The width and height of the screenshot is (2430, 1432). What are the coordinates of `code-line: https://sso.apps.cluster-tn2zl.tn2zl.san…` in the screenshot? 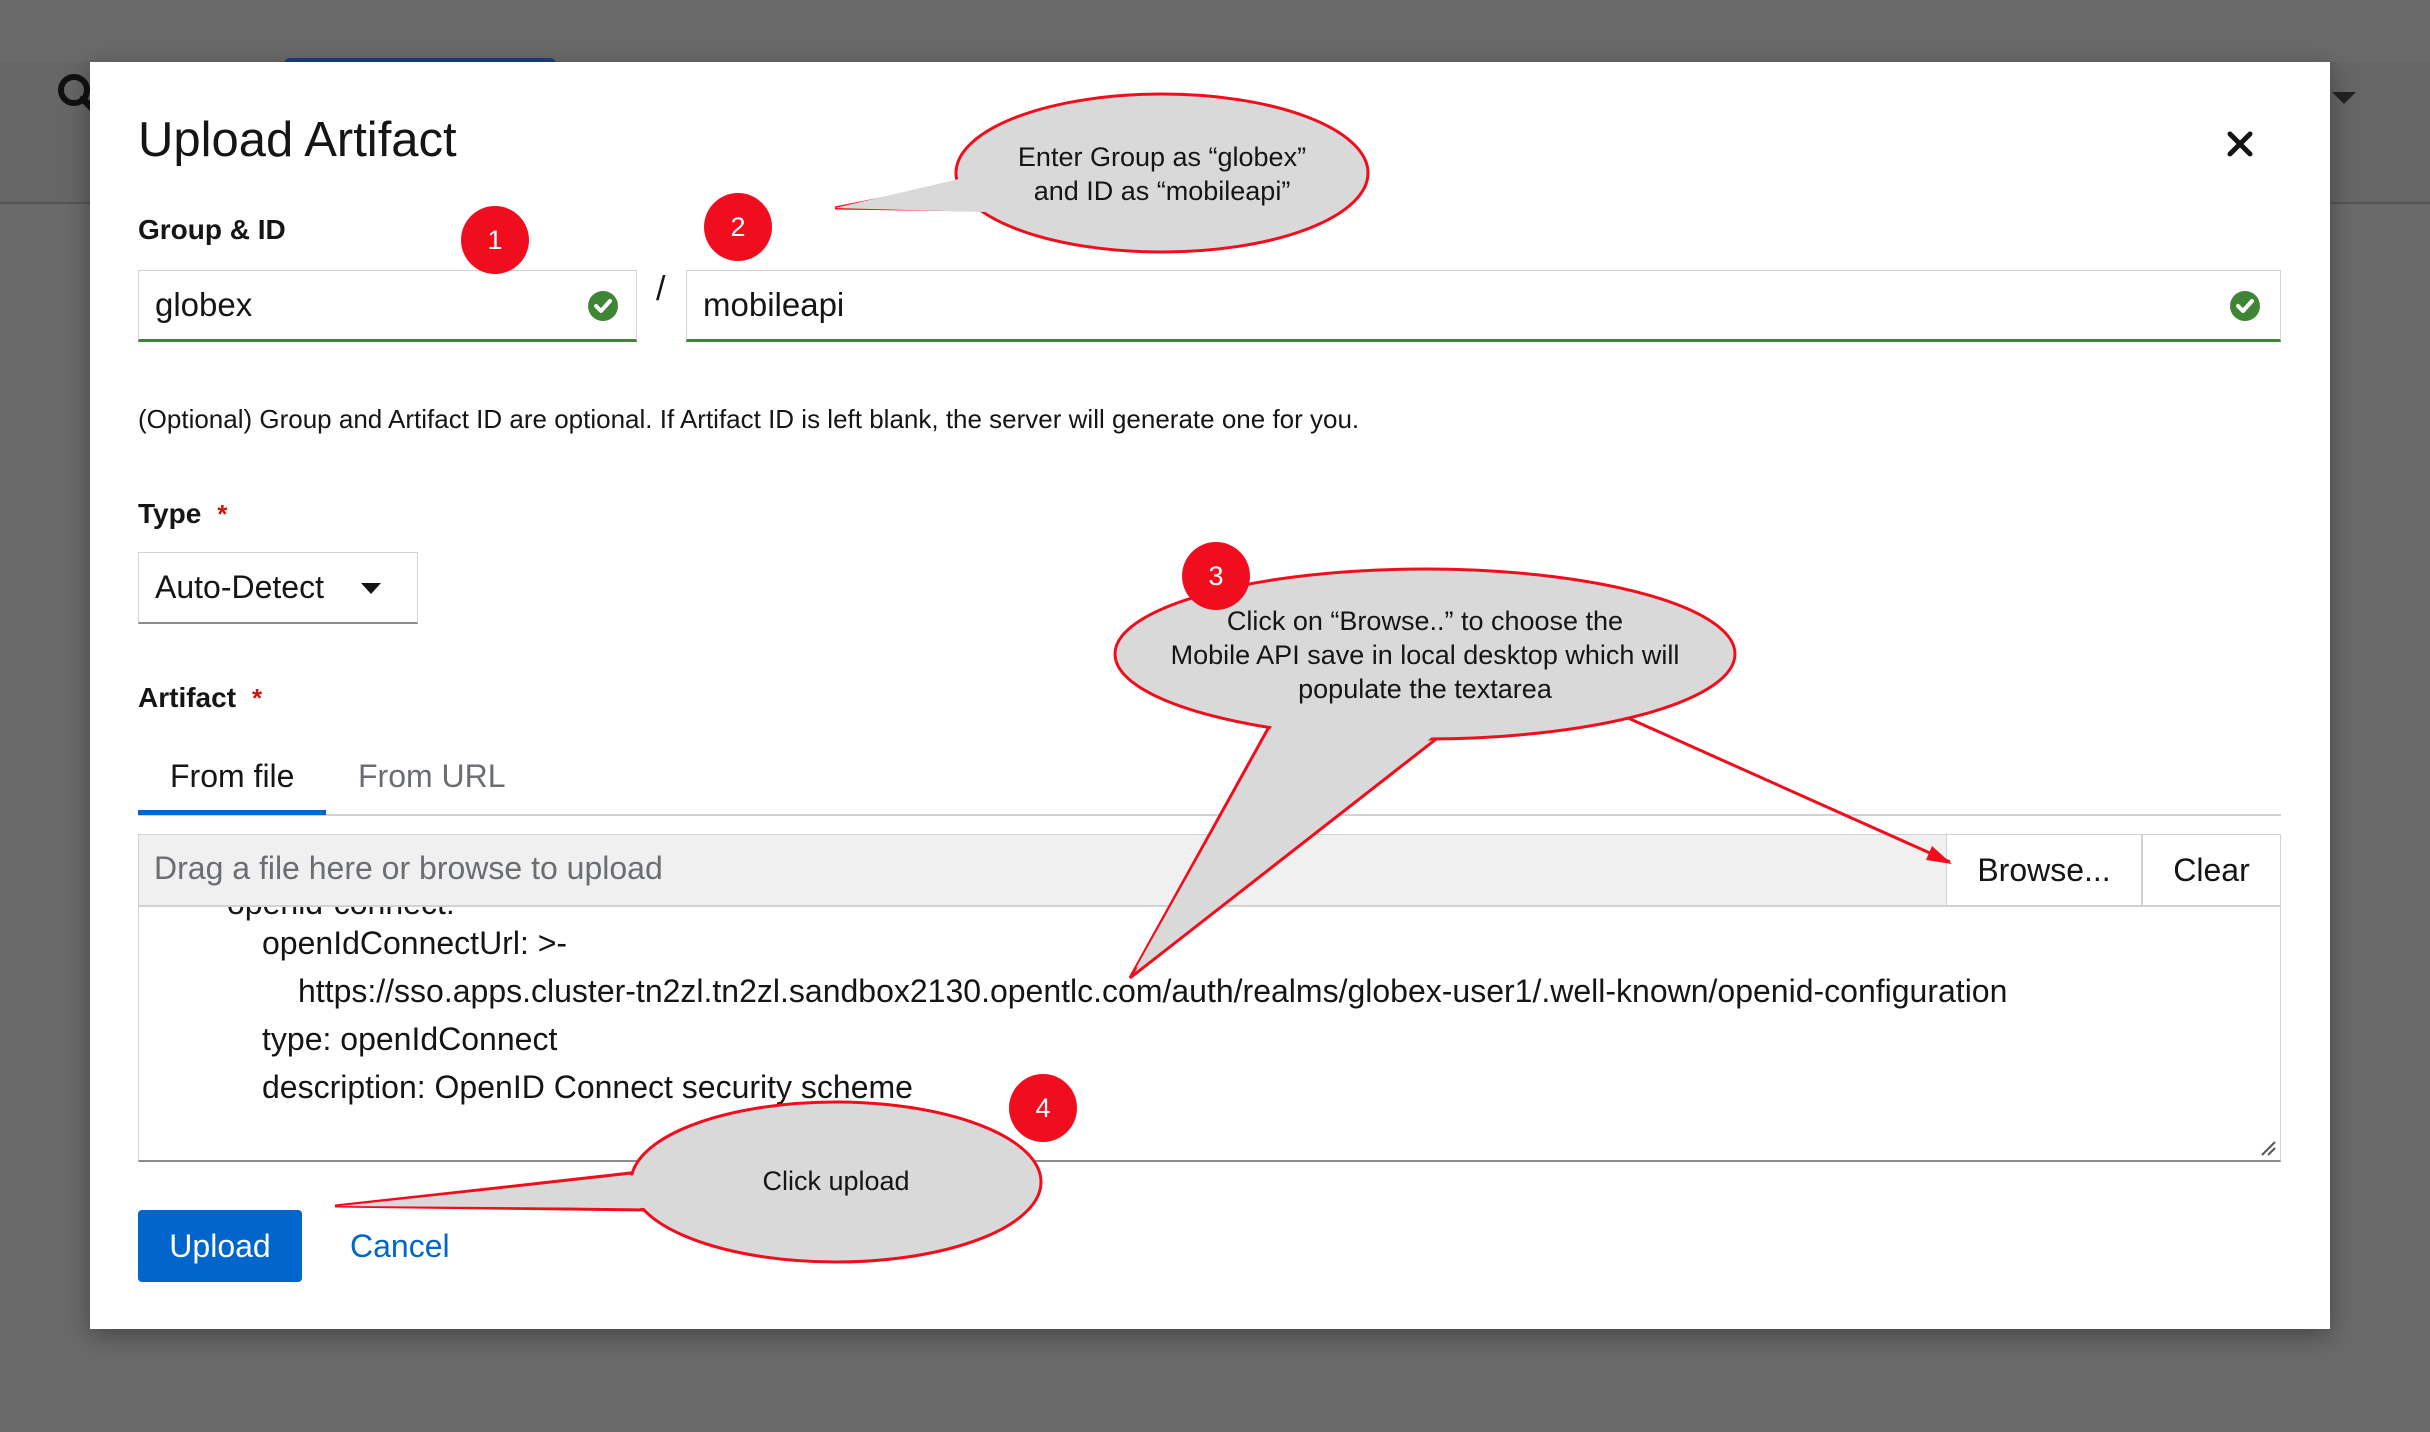 It's located at (1153, 991).